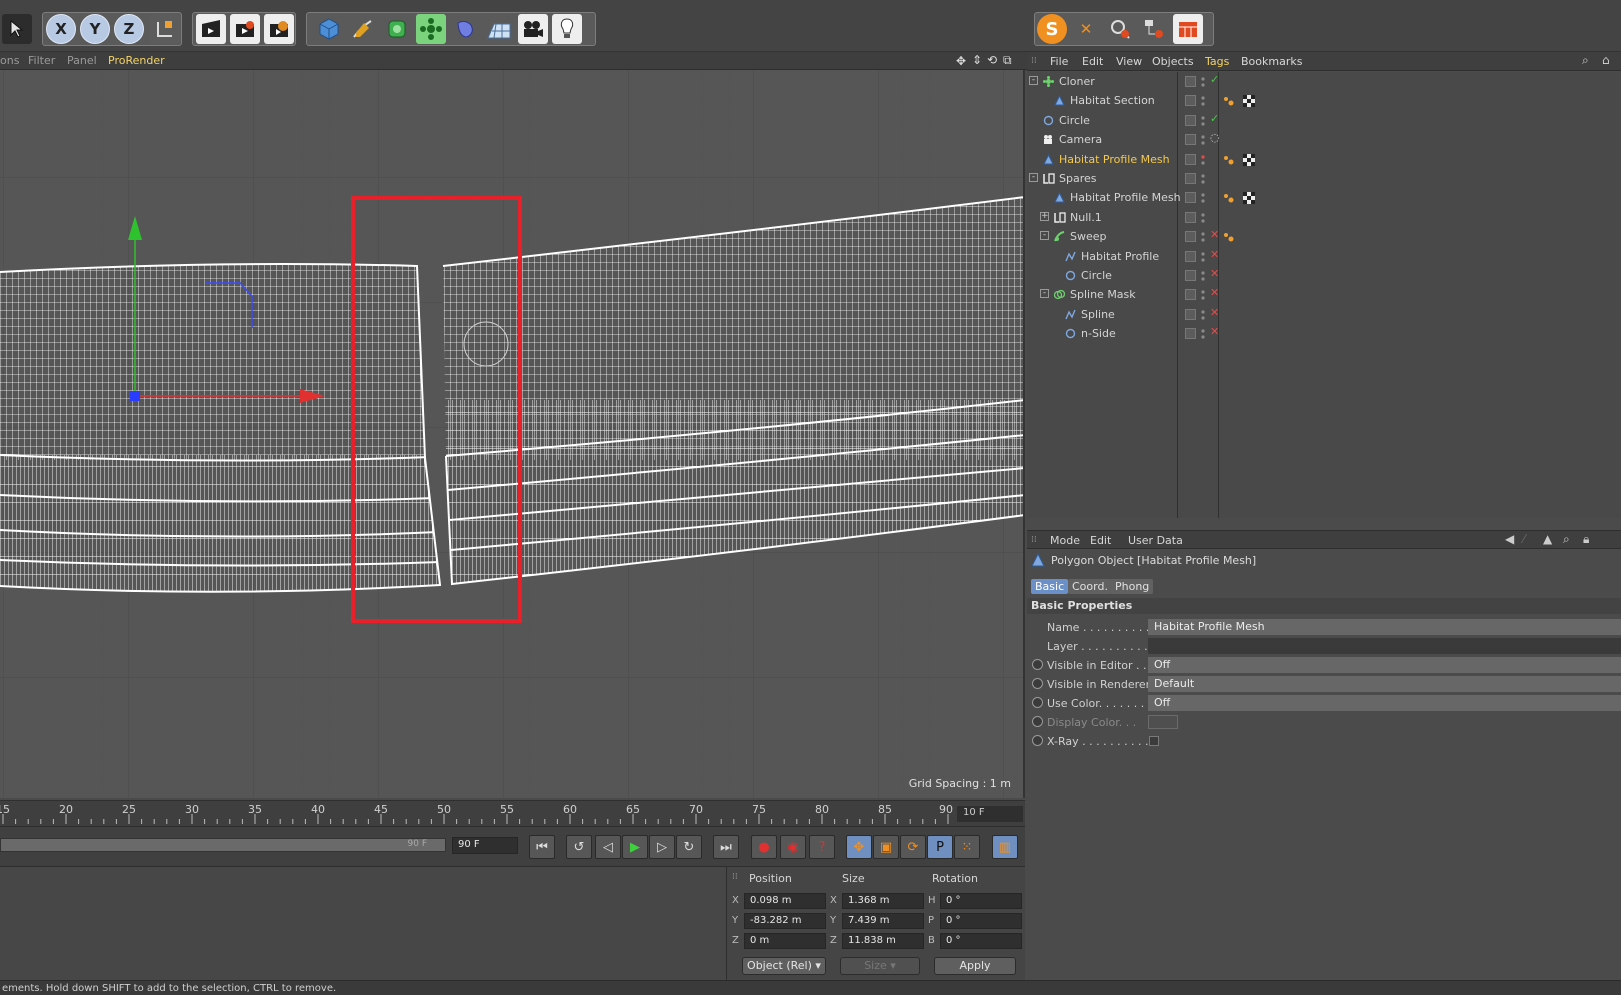 The width and height of the screenshot is (1621, 995). Describe the element at coordinates (1384, 627) in the screenshot. I see `attribute-field: Habitat Profile Mesh` at that location.